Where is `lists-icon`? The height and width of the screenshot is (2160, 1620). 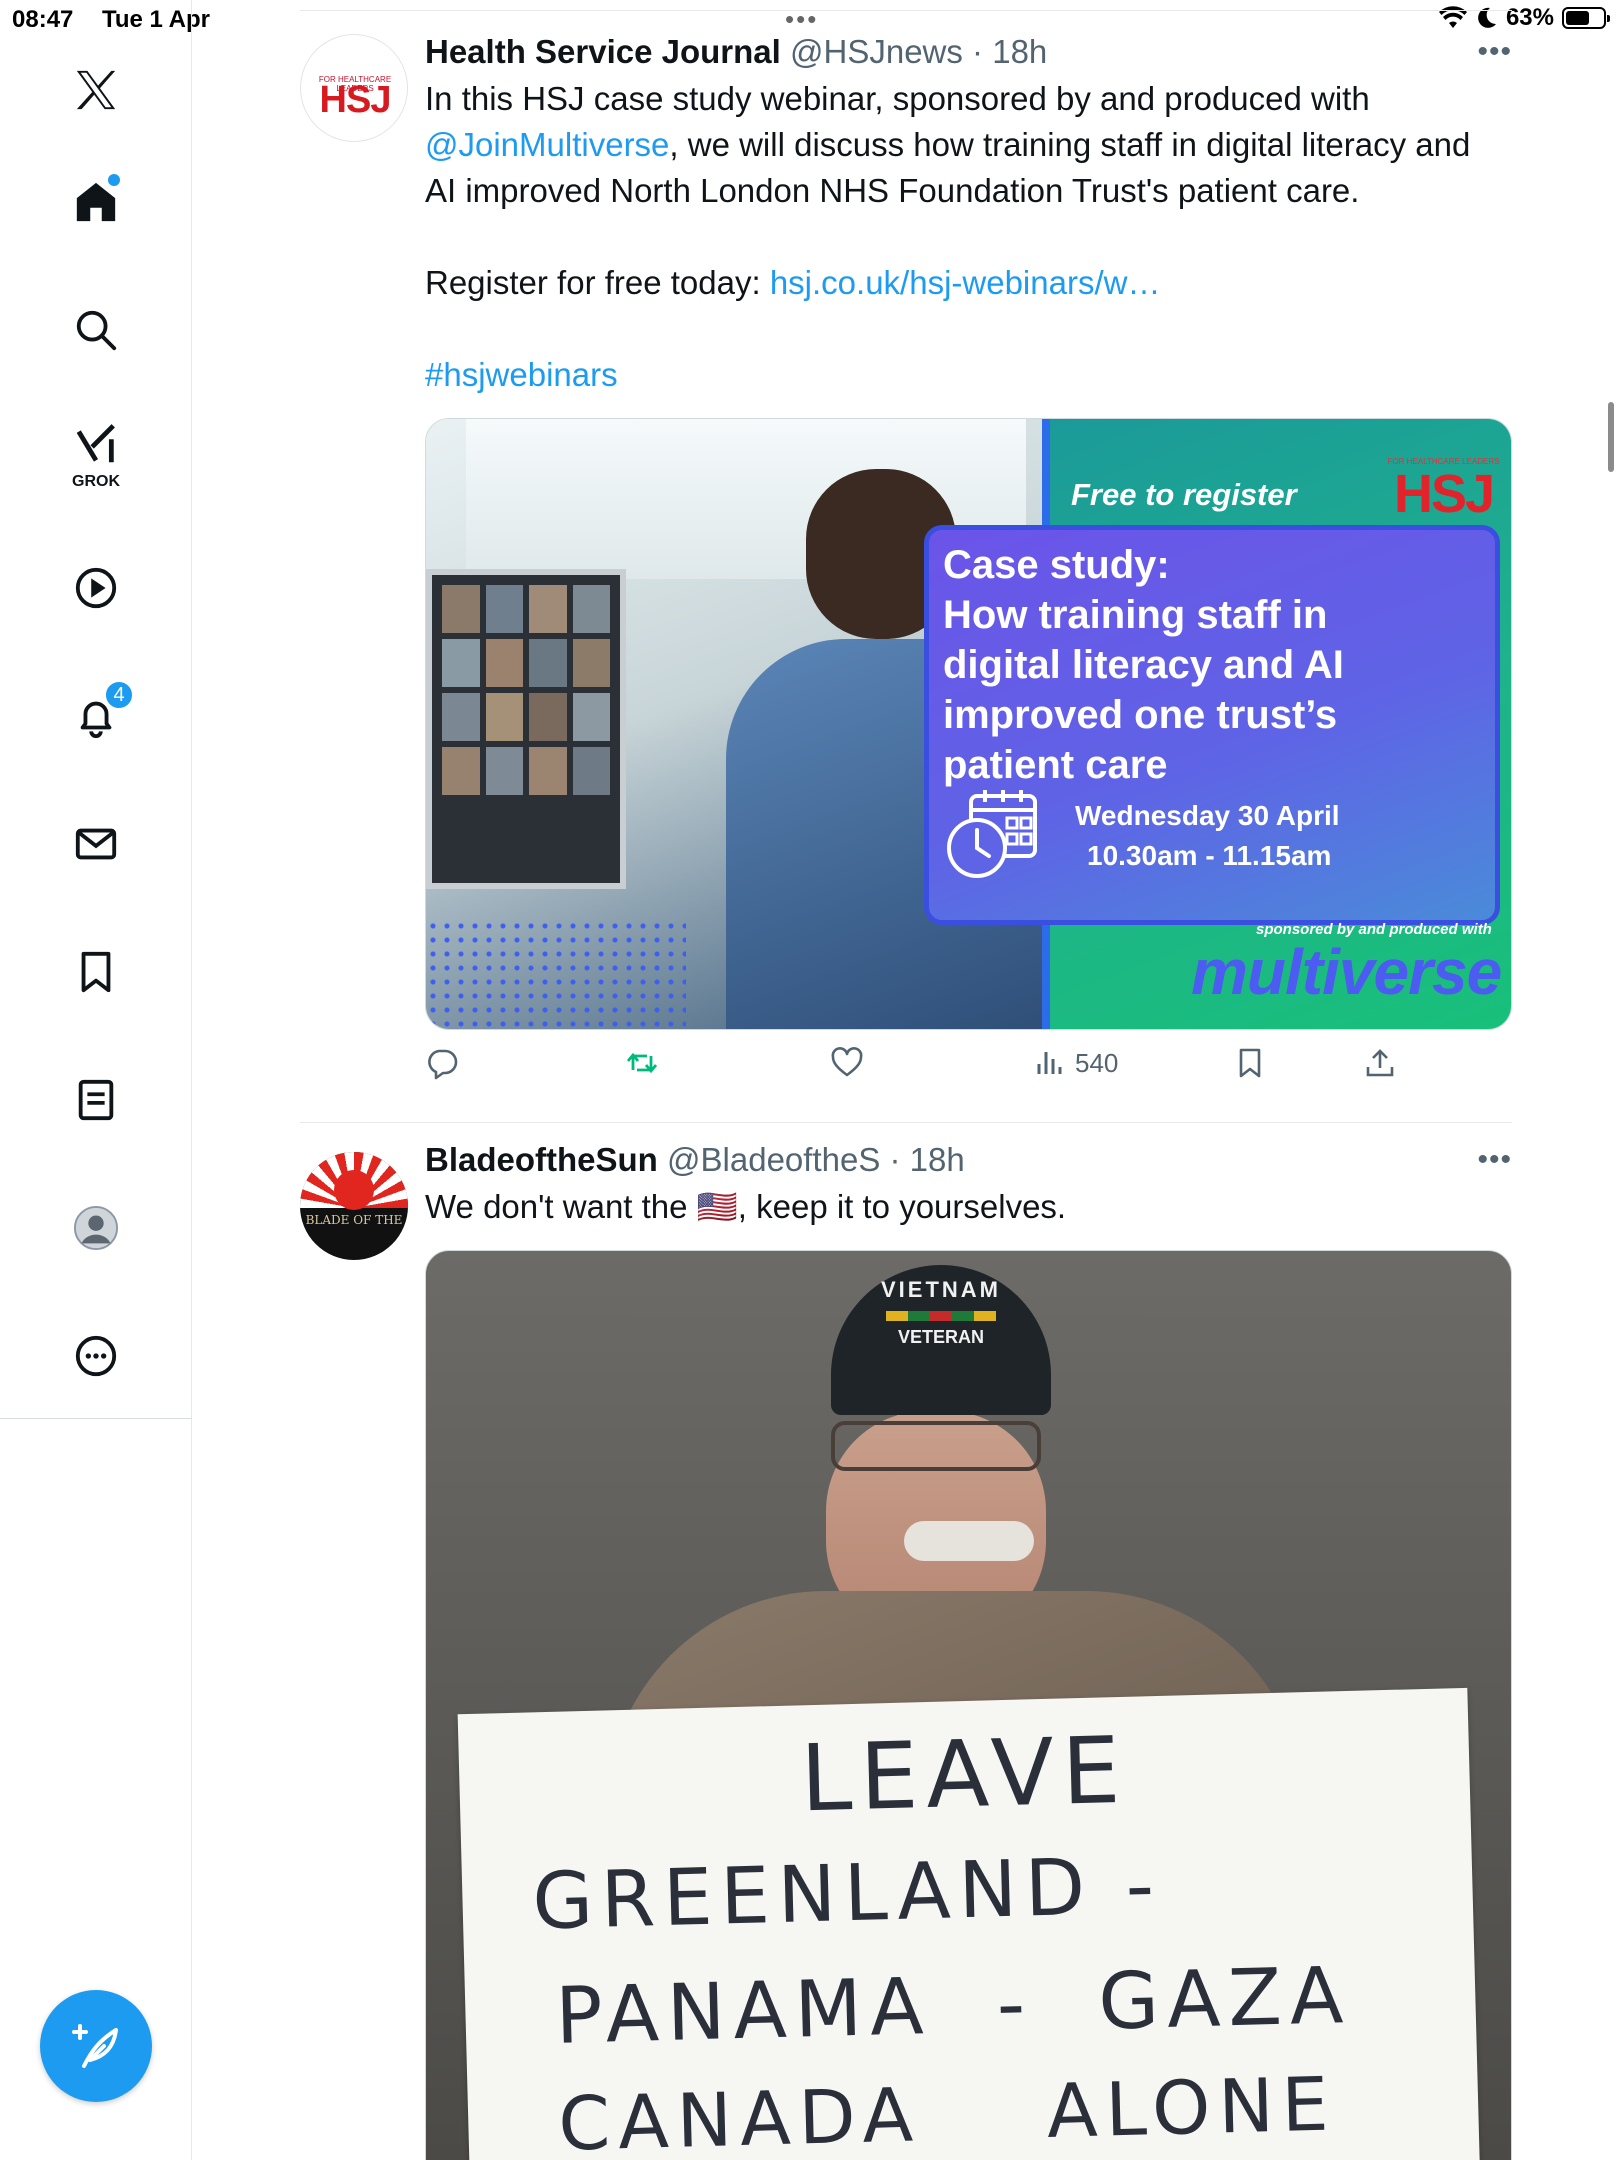 lists-icon is located at coordinates (96, 1100).